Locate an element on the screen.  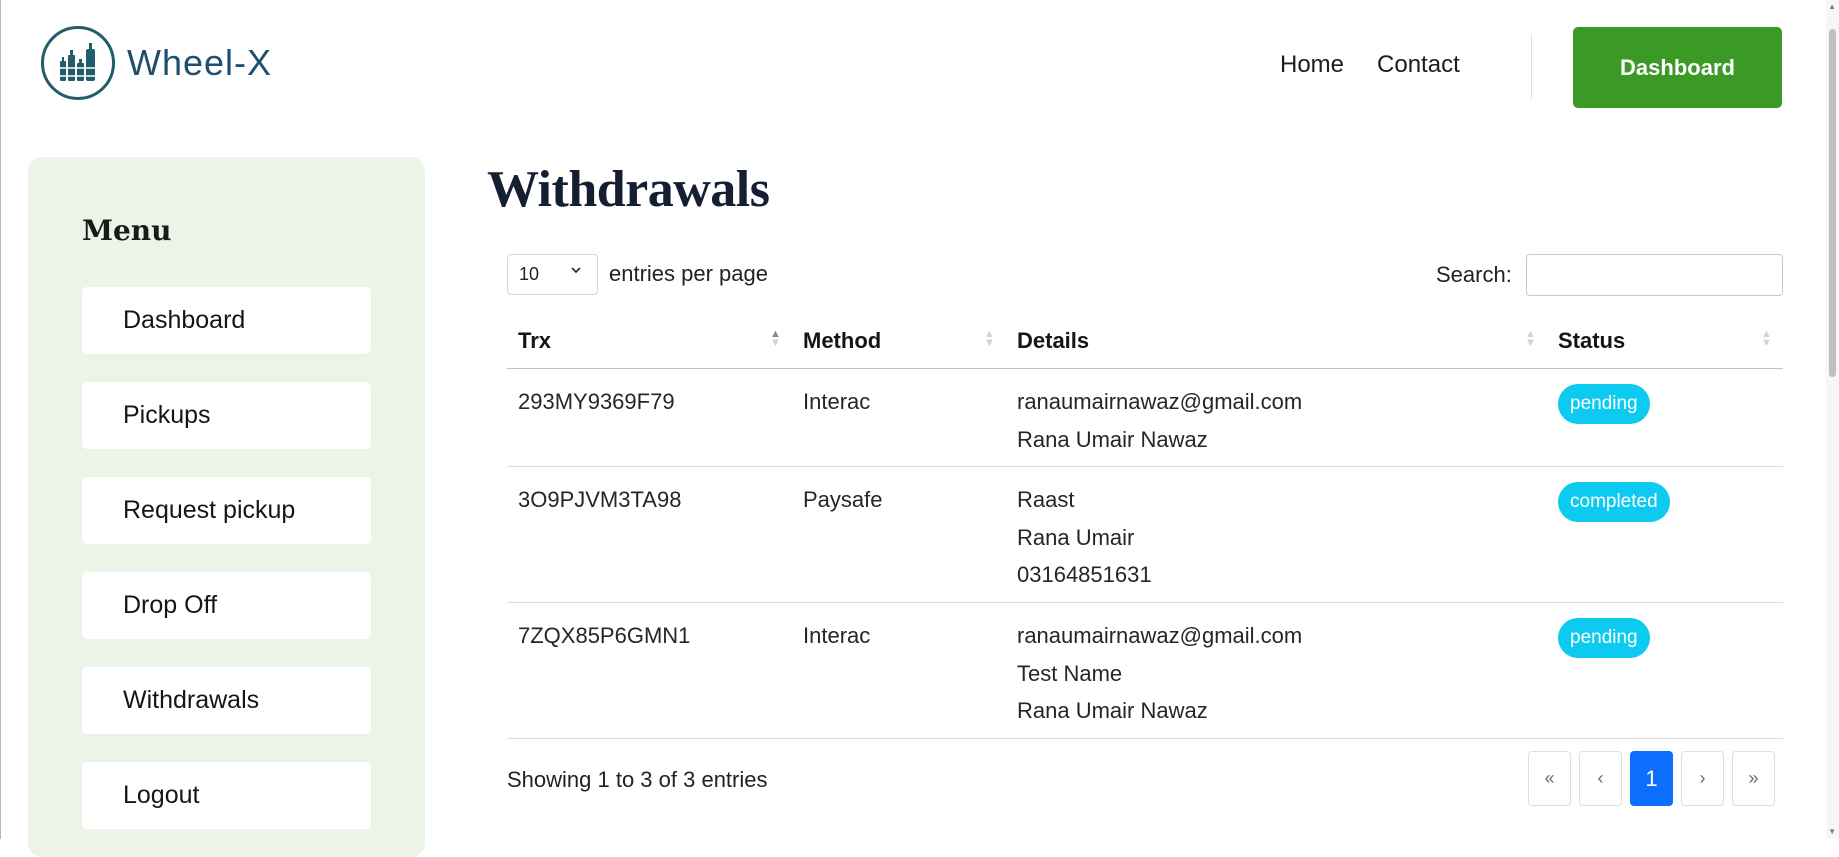
sidebar-item-request-pickup: Request pickup is located at coordinates (226, 510).